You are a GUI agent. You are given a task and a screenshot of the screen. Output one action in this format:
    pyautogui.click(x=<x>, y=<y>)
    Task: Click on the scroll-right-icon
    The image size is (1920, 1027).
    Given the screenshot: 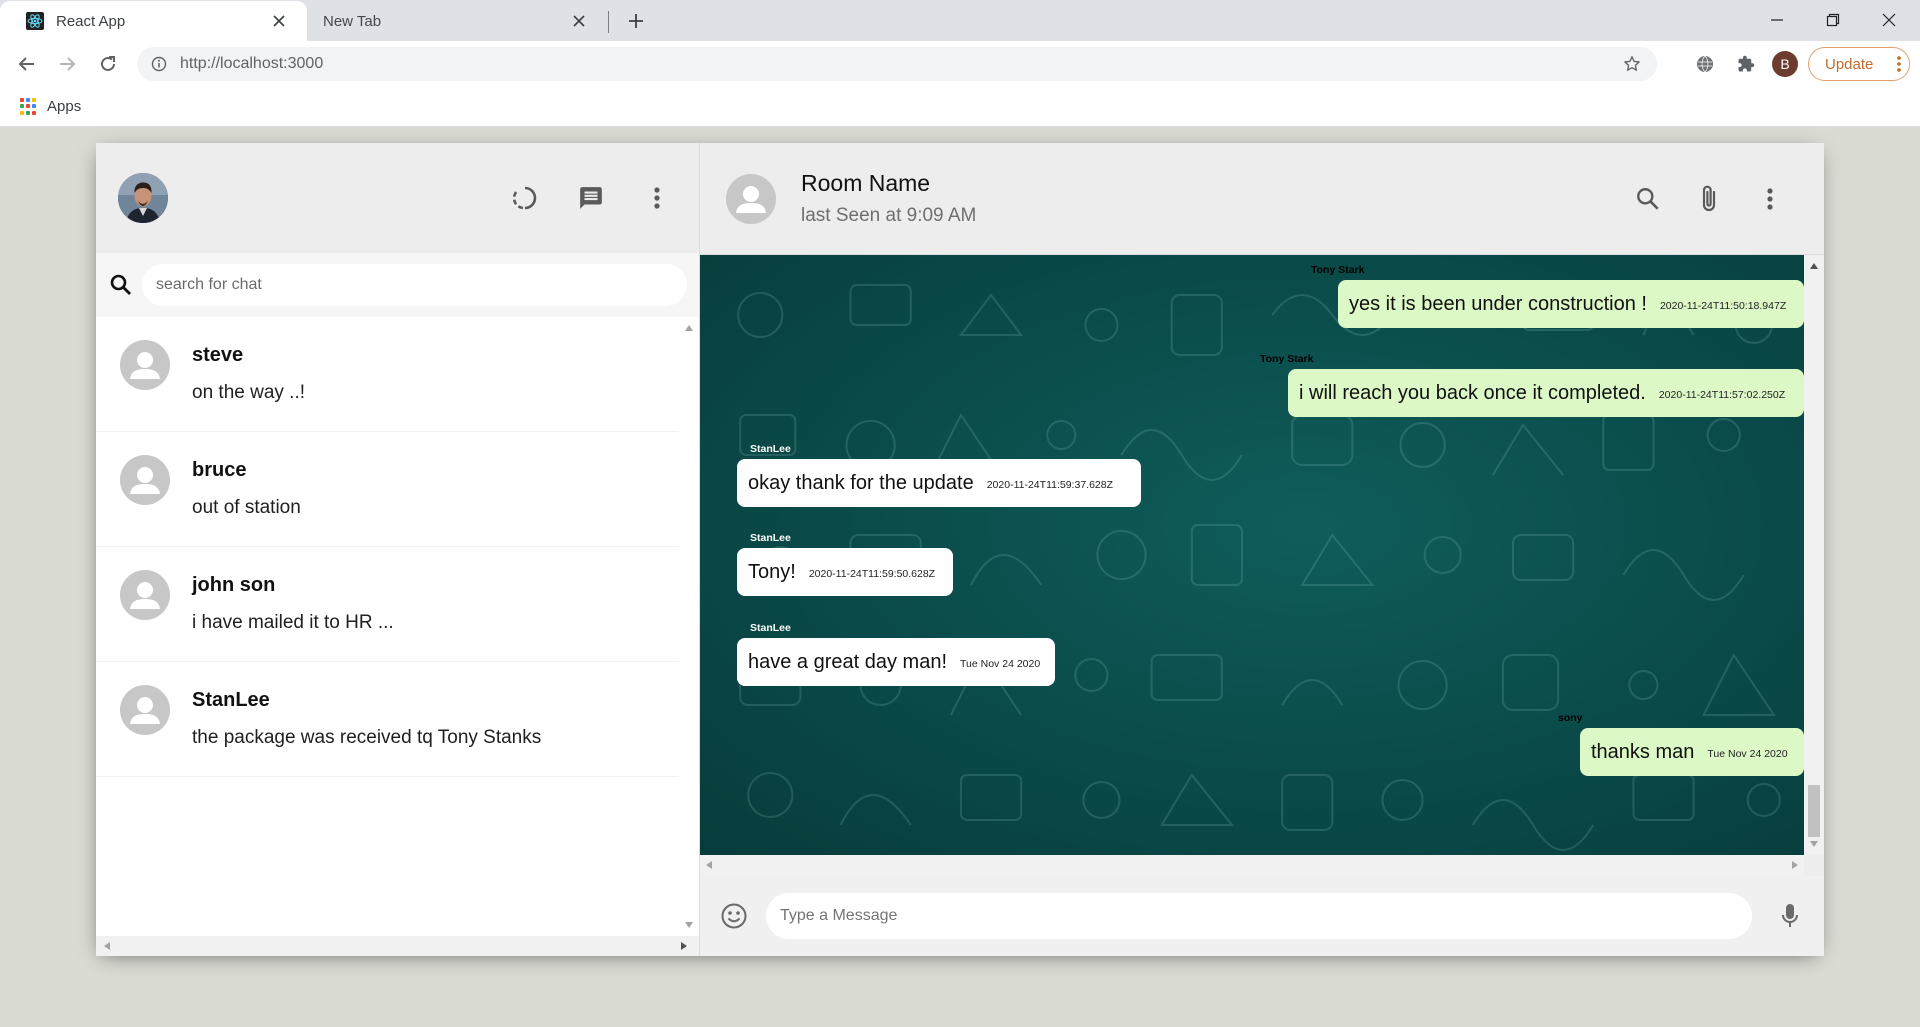 What is the action you would take?
    pyautogui.click(x=684, y=946)
    